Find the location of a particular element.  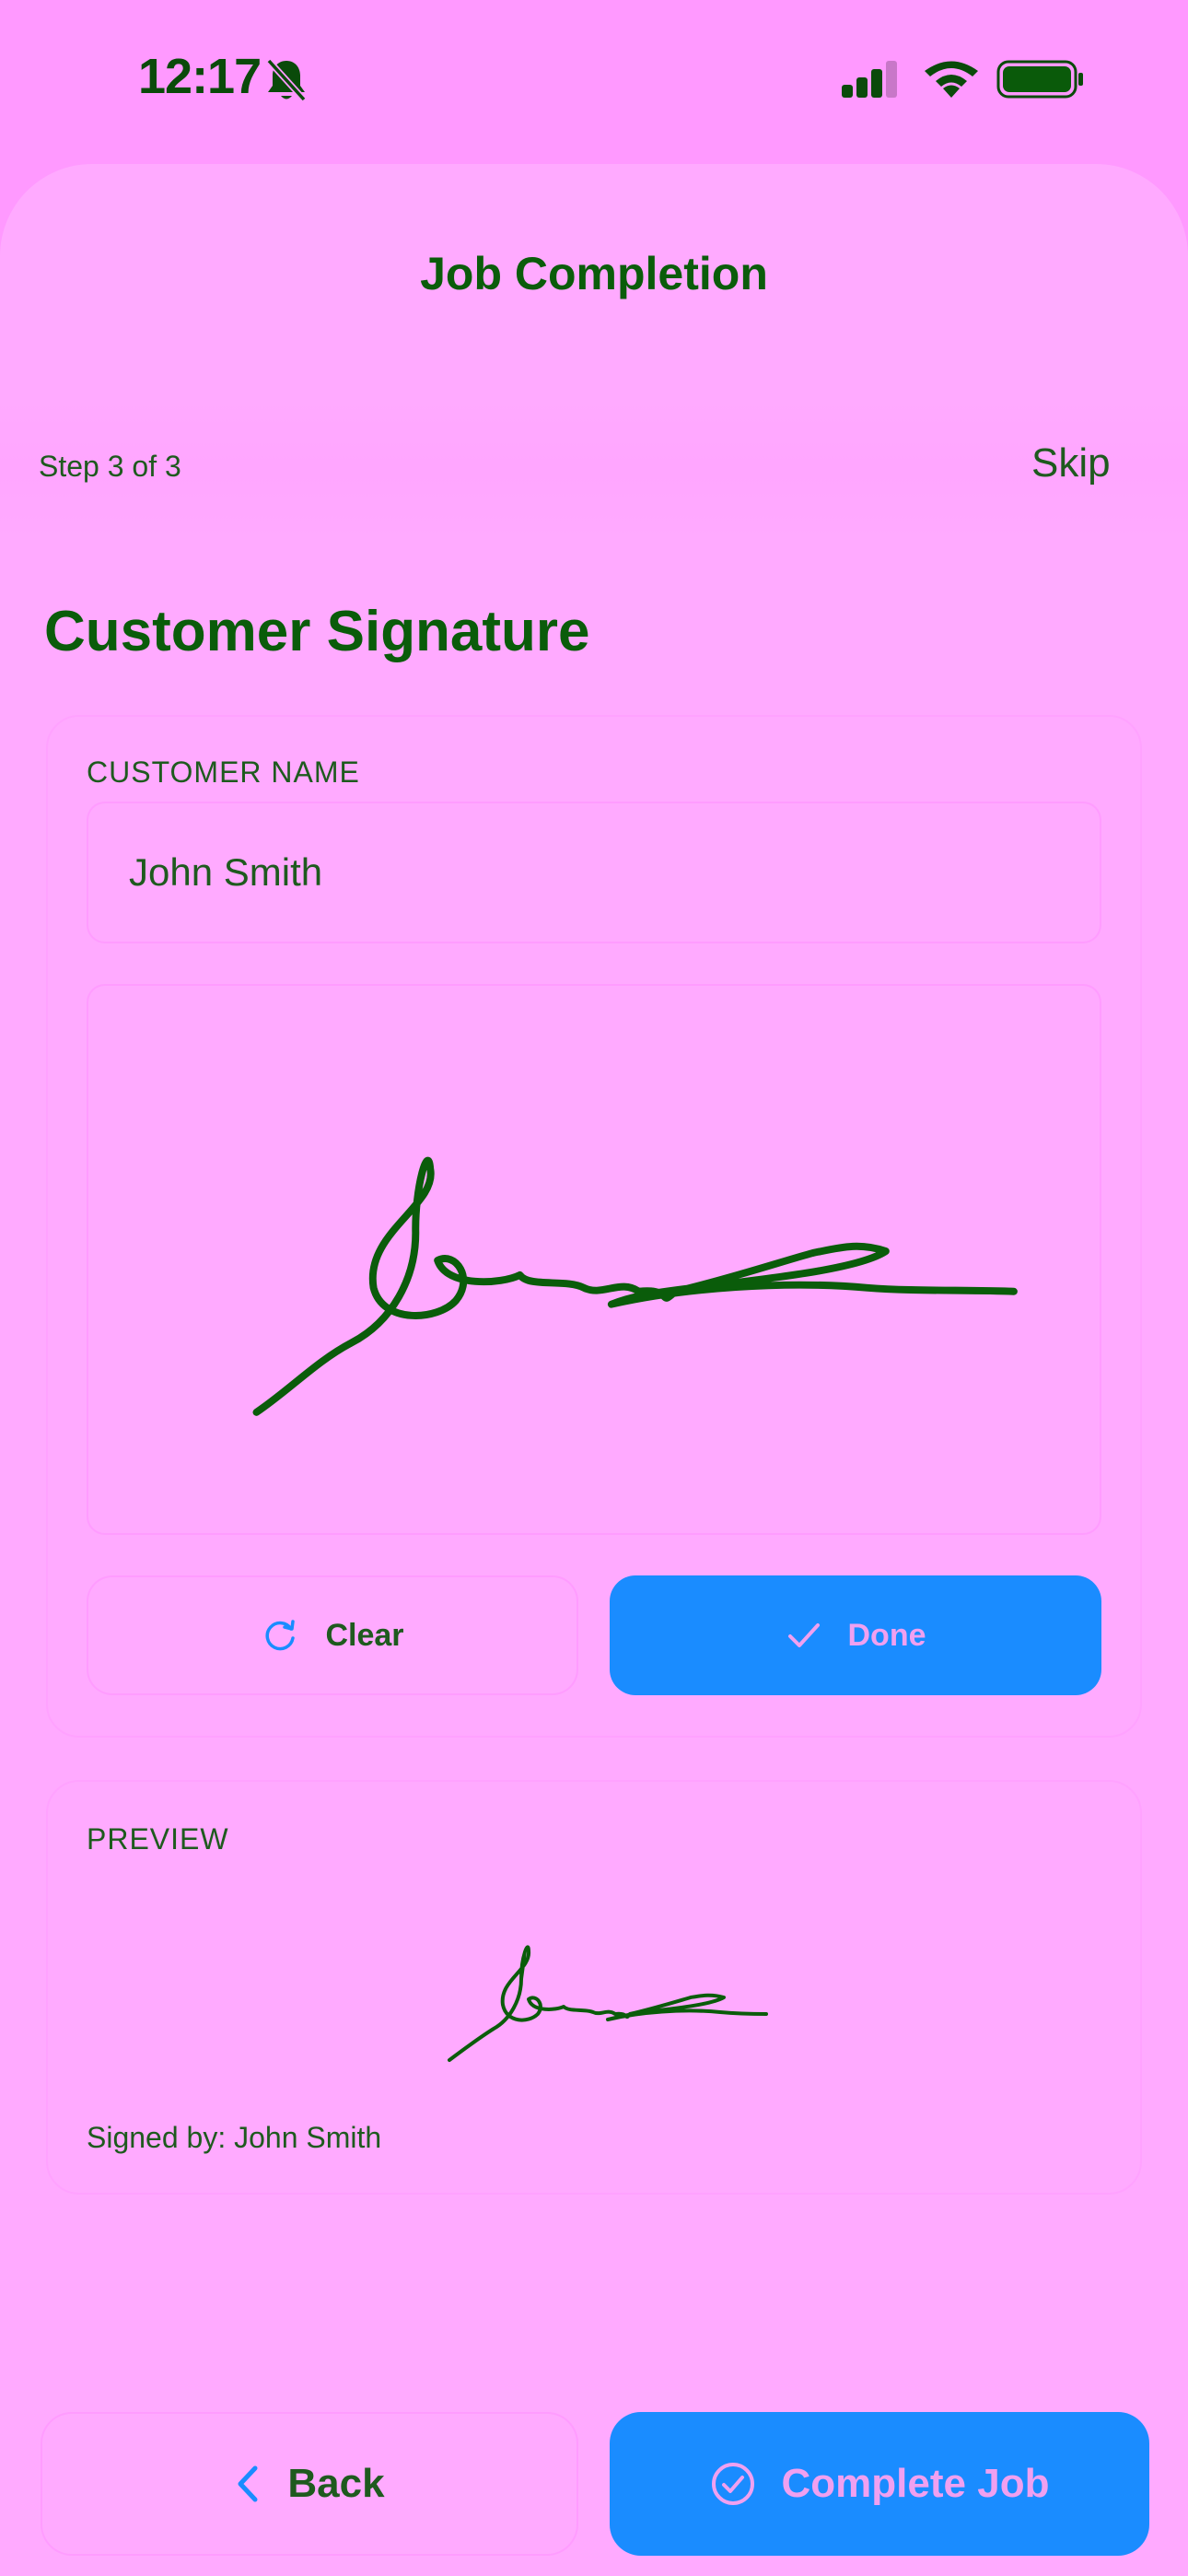

signal-icon is located at coordinates (869, 79).